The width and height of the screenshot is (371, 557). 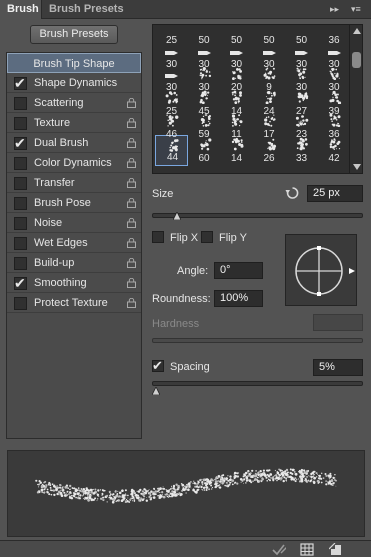 What do you see at coordinates (236, 87) in the screenshot?
I see `brush-tip-size: 20` at bounding box center [236, 87].